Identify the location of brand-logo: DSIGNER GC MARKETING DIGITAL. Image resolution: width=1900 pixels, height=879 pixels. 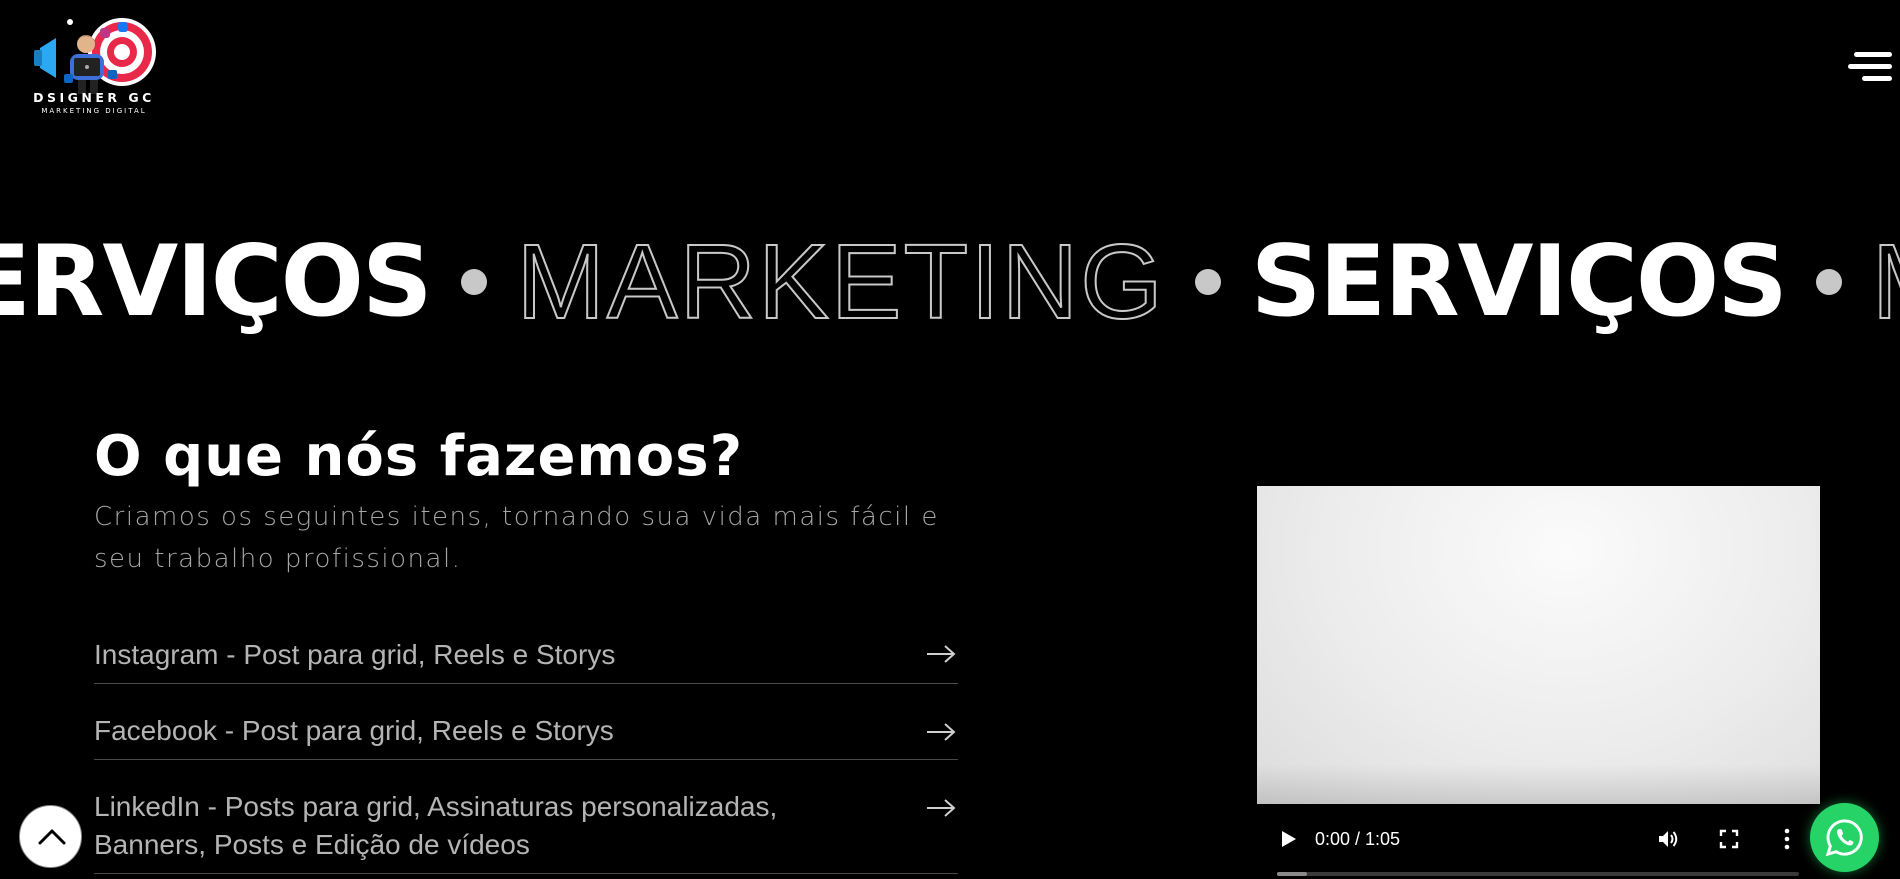
(94, 66).